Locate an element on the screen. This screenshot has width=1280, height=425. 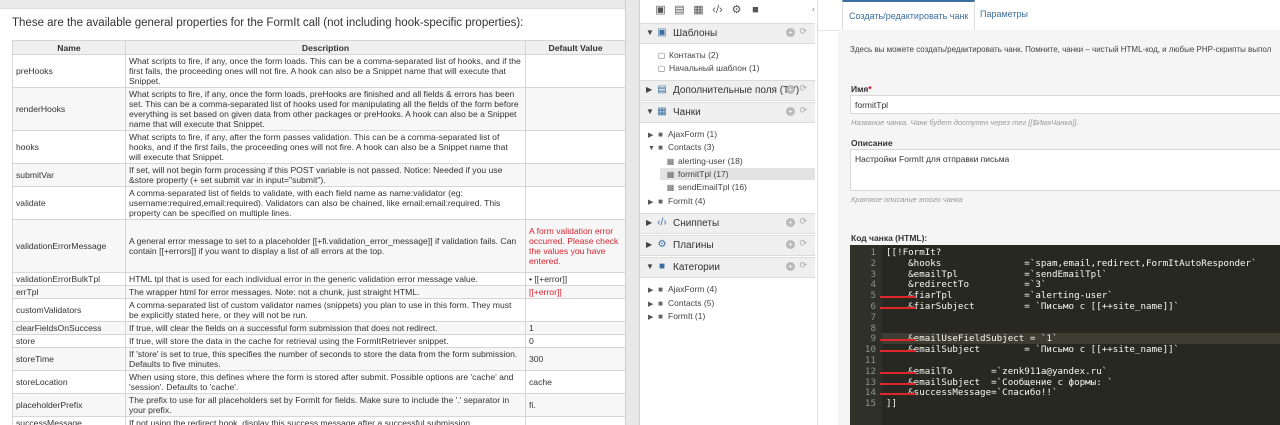
chunks-icon: ▦ is located at coordinates (698, 10).